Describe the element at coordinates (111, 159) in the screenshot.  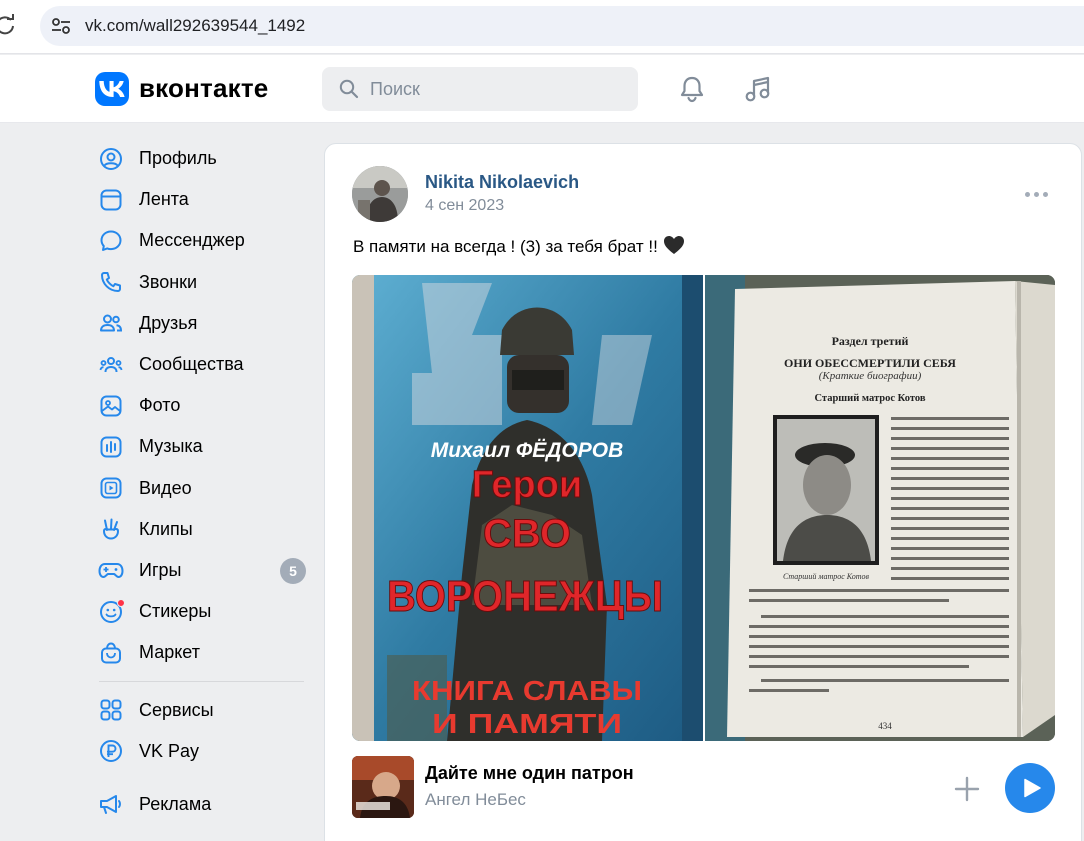
I see `profile-icon` at that location.